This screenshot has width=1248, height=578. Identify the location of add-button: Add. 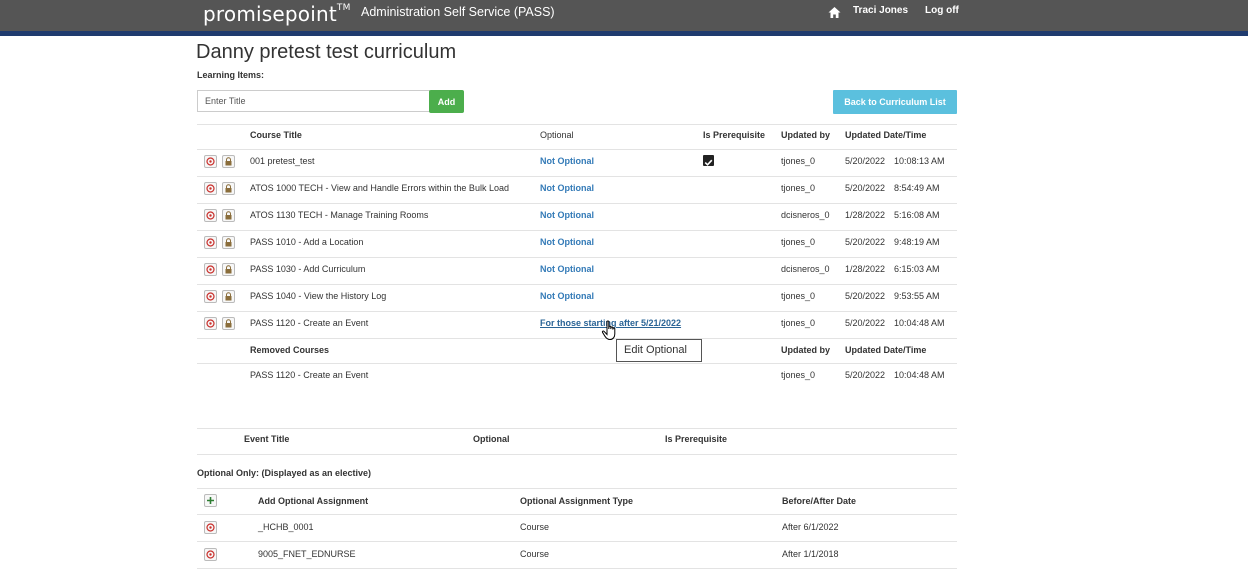
(446, 101).